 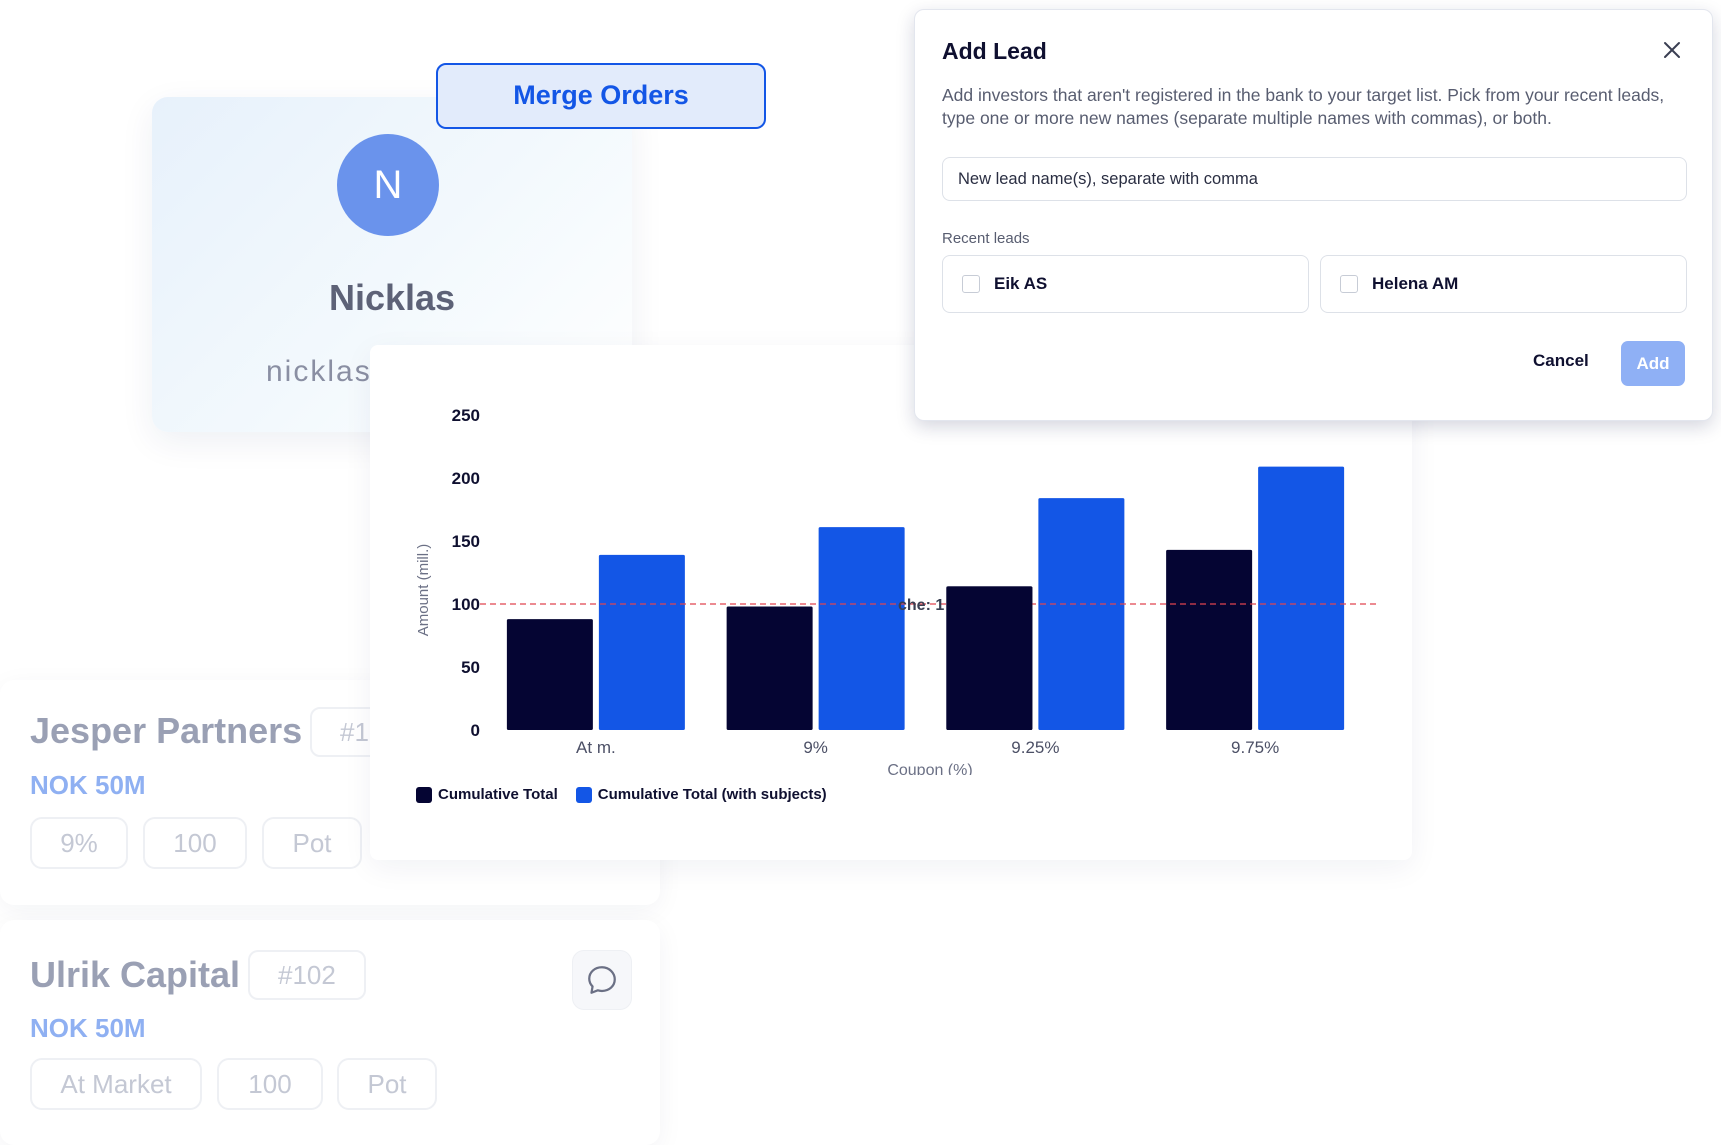 I want to click on order-name: Ulrik Capital, so click(x=135, y=974).